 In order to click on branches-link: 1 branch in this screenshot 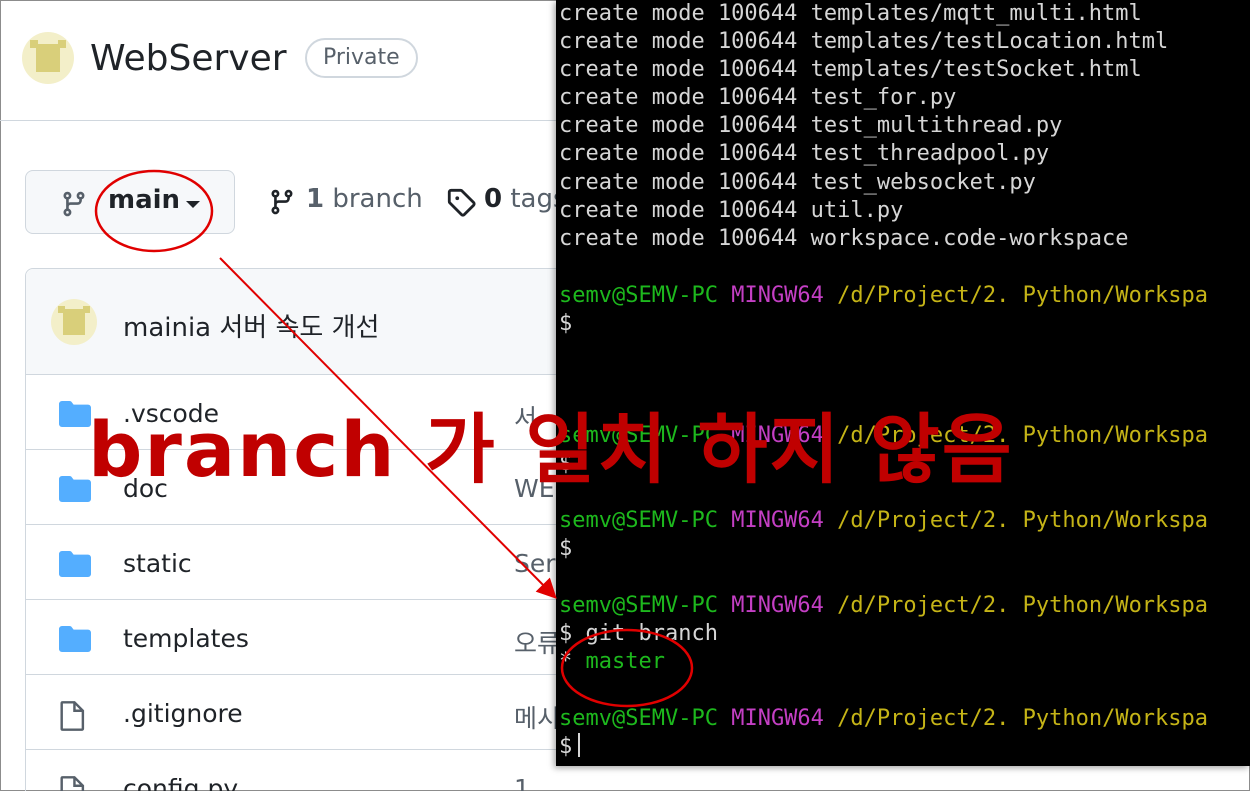, I will do `click(364, 199)`.